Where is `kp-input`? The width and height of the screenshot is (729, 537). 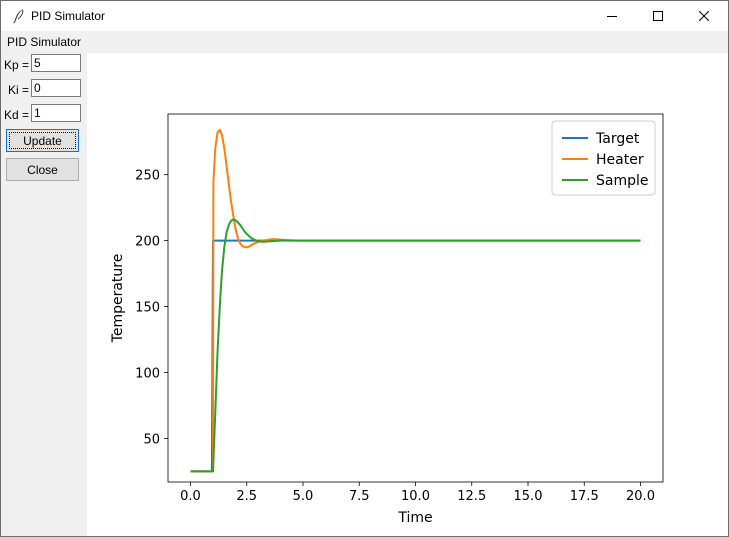 kp-input is located at coordinates (56, 63).